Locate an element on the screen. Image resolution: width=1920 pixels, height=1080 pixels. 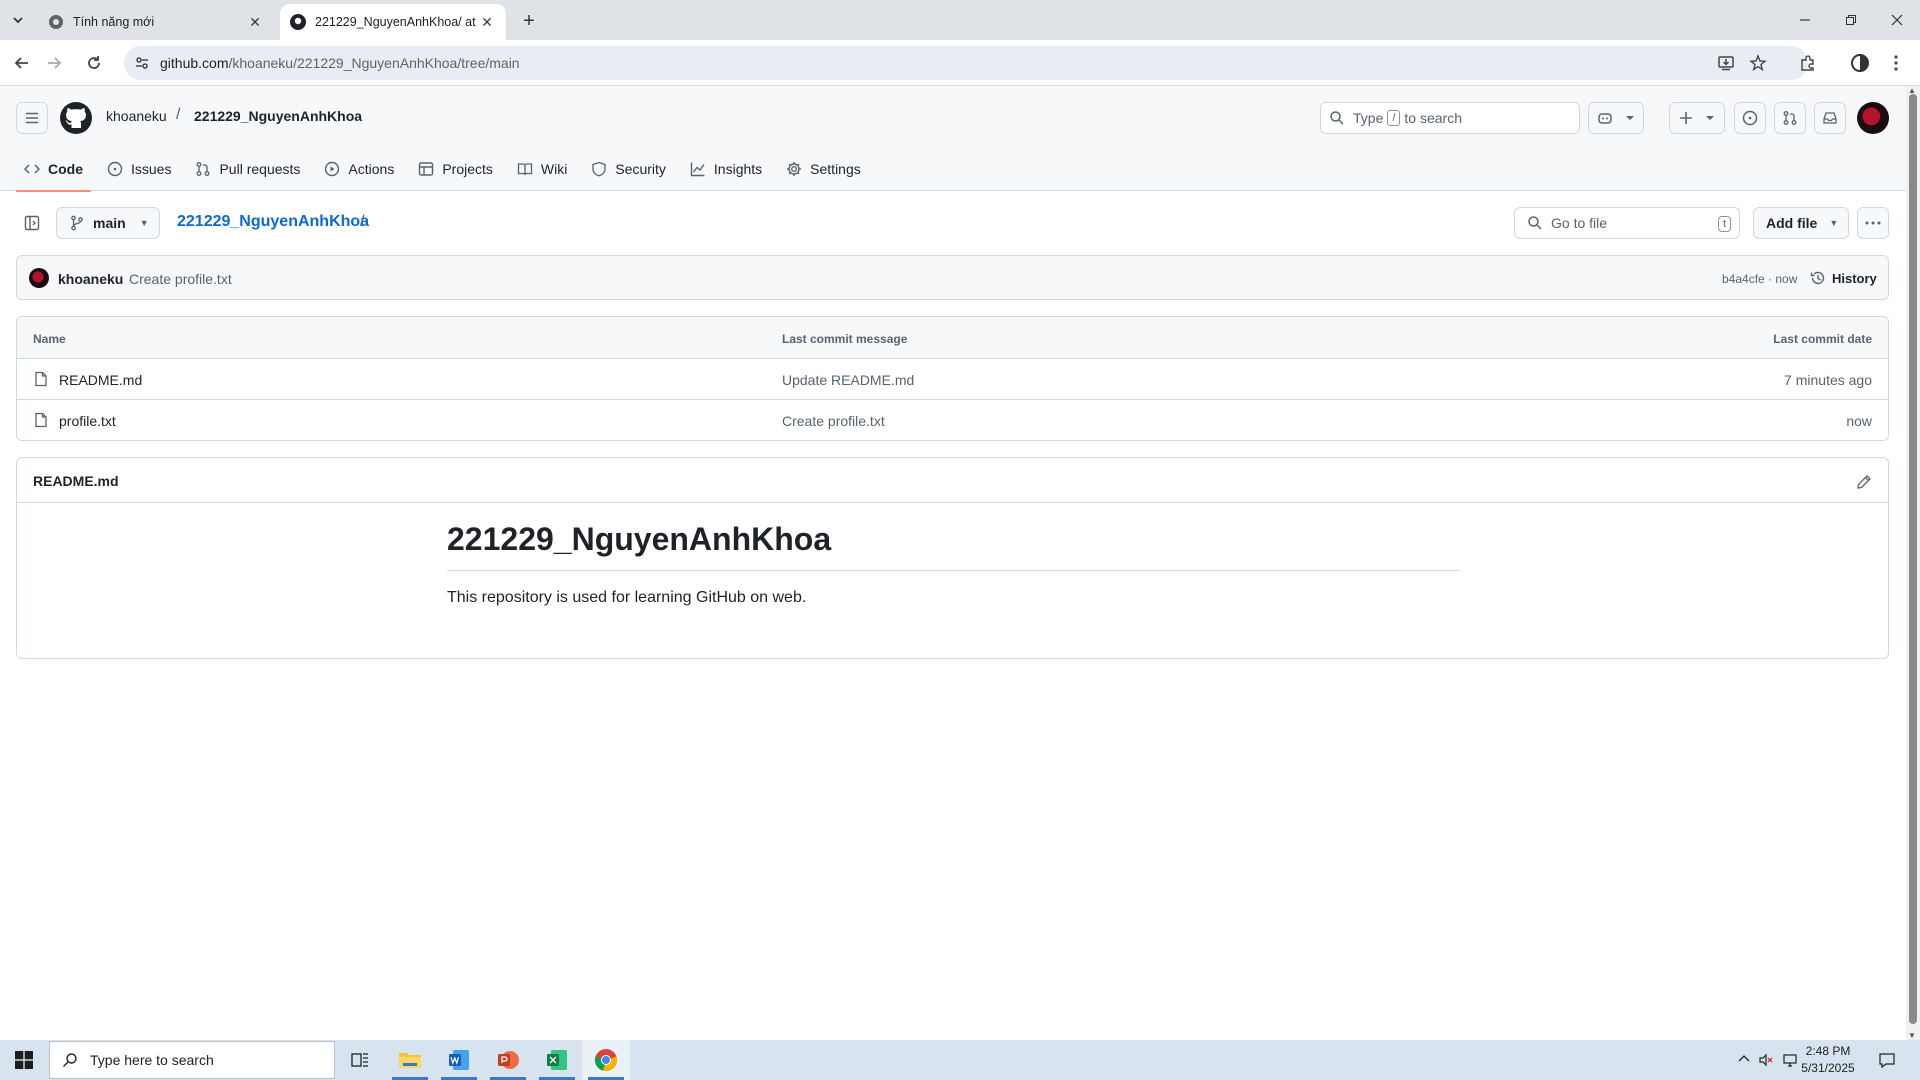
file-icon is located at coordinates (41, 420).